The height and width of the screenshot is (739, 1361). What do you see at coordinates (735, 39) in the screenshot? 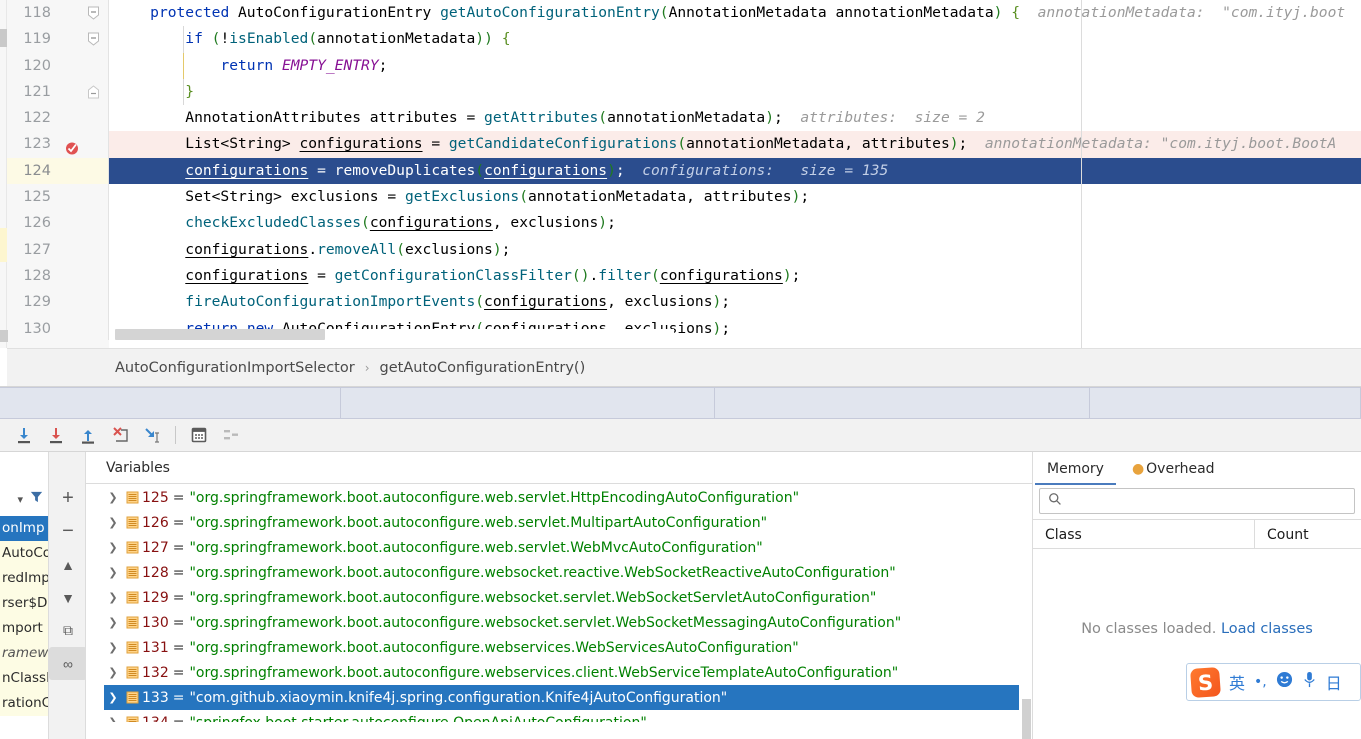
I see `code-line: if (!isEnabled(annotationMetadata)) {` at bounding box center [735, 39].